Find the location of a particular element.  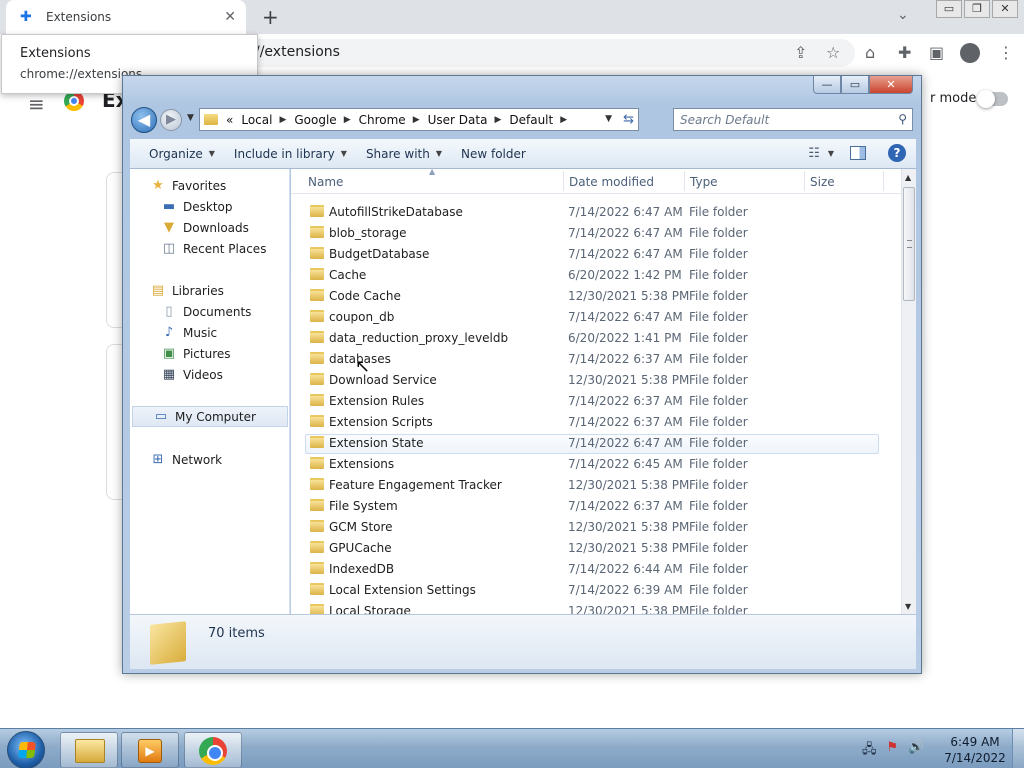

file-row: File System 7/14/2022 6:37 AM File folder is located at coordinates (596, 505).